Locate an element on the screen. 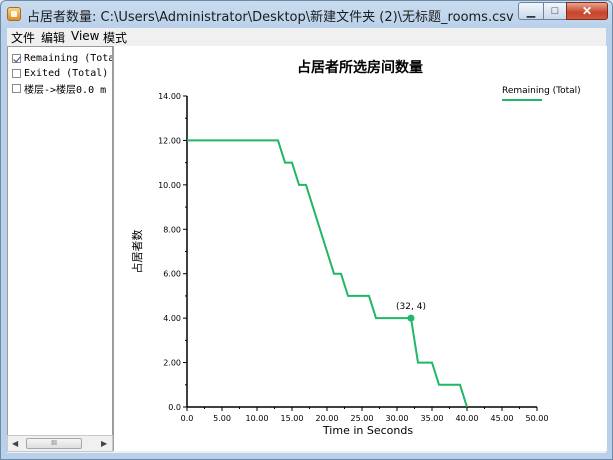  annotation-label: (32, 4) is located at coordinates (411, 307).